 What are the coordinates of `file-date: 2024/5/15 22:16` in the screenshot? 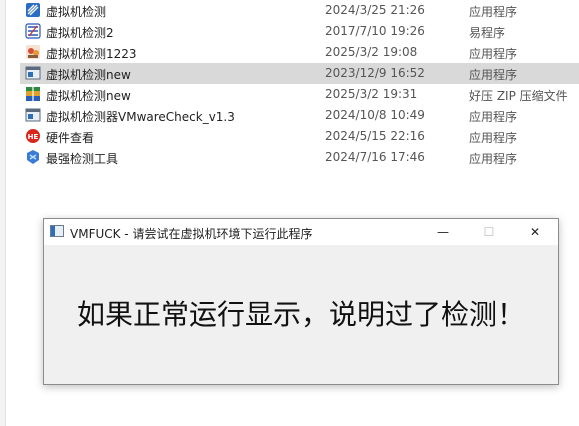 It's located at (375, 136).